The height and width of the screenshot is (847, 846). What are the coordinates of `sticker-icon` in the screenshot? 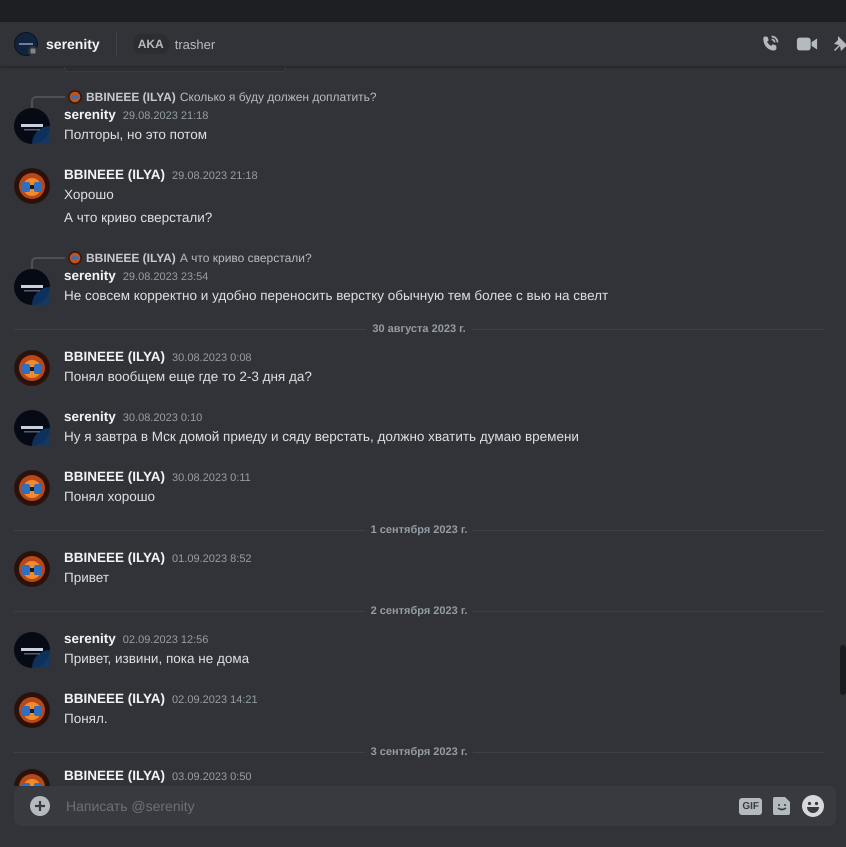 It's located at (782, 806).